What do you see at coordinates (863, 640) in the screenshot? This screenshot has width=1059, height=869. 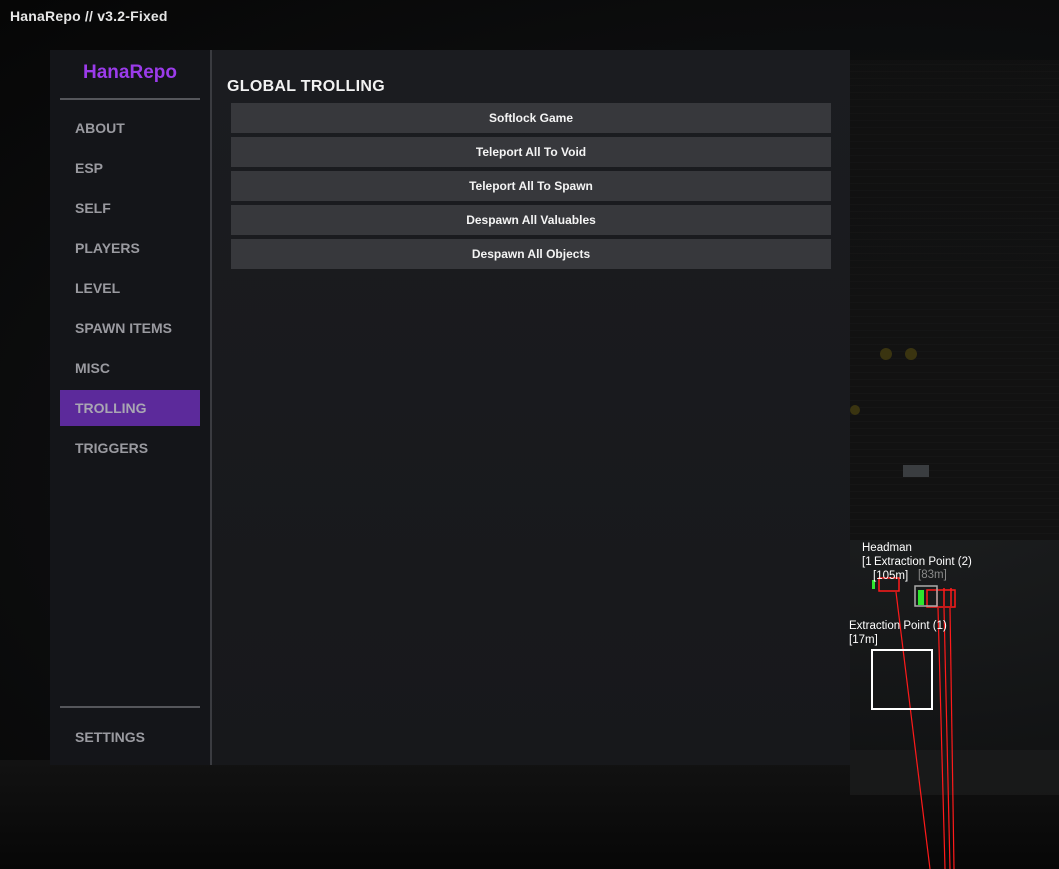 I see `esp-extraction-1-distance: [17m]` at bounding box center [863, 640].